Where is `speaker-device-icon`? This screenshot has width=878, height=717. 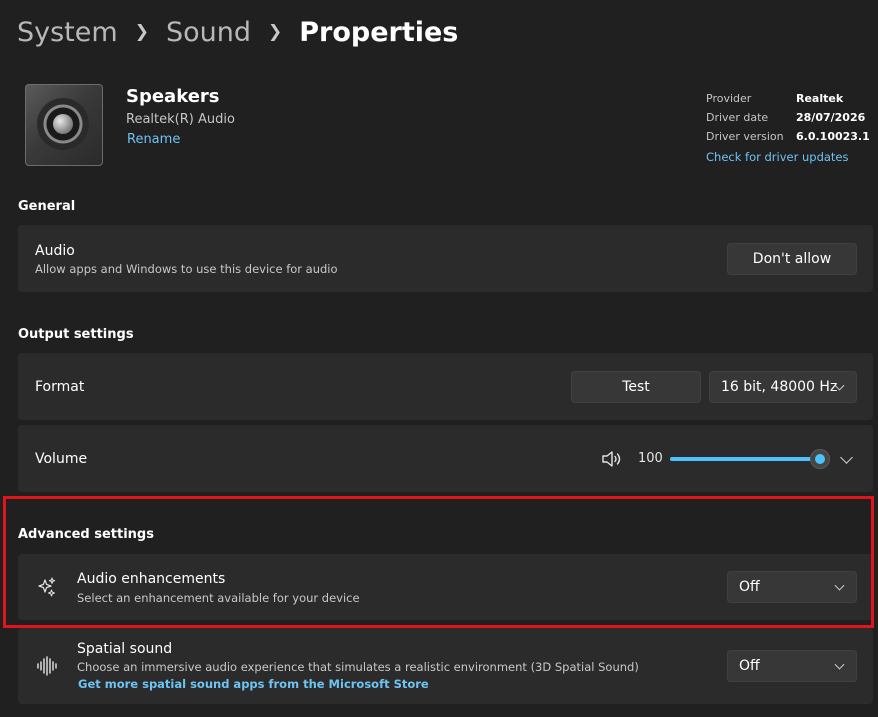
speaker-device-icon is located at coordinates (64, 125).